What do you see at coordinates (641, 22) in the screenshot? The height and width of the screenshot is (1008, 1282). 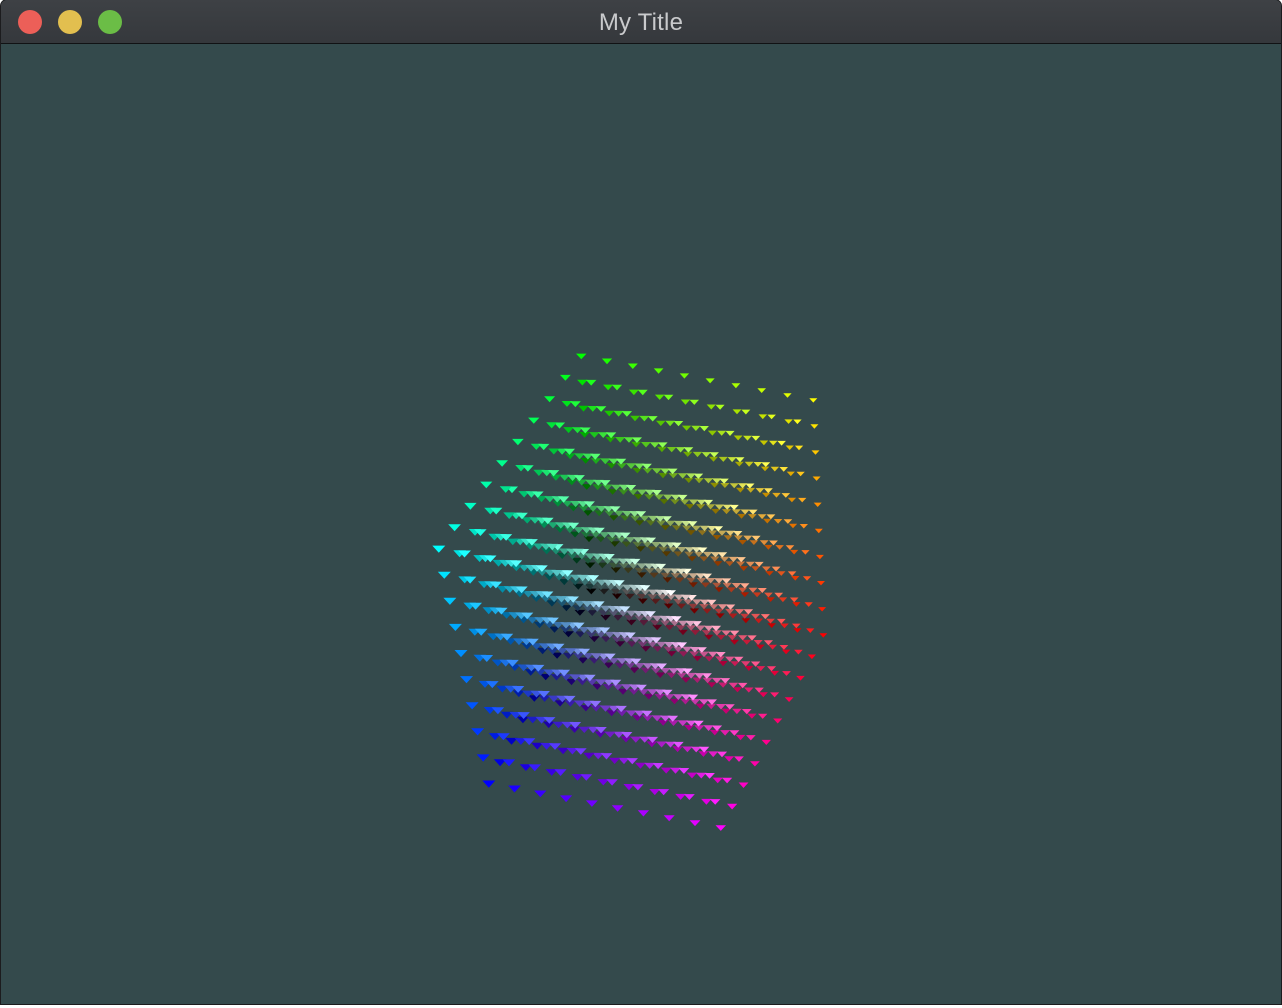 I see `title-bar: My Title` at bounding box center [641, 22].